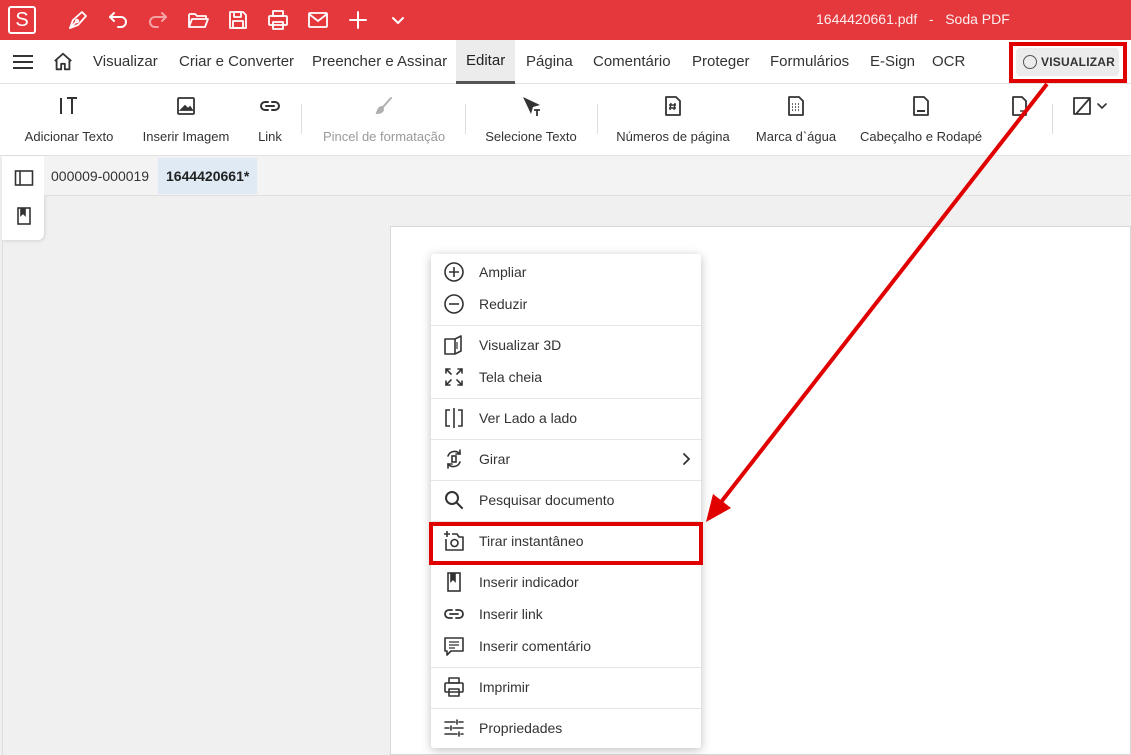  Describe the element at coordinates (454, 272) in the screenshot. I see `zoom-in-icon` at that location.